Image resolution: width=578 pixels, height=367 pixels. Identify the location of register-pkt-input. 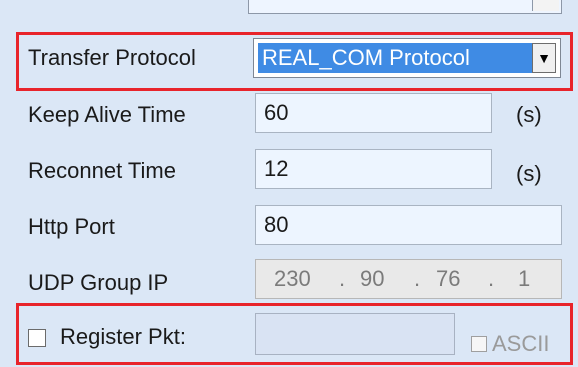
(355, 334).